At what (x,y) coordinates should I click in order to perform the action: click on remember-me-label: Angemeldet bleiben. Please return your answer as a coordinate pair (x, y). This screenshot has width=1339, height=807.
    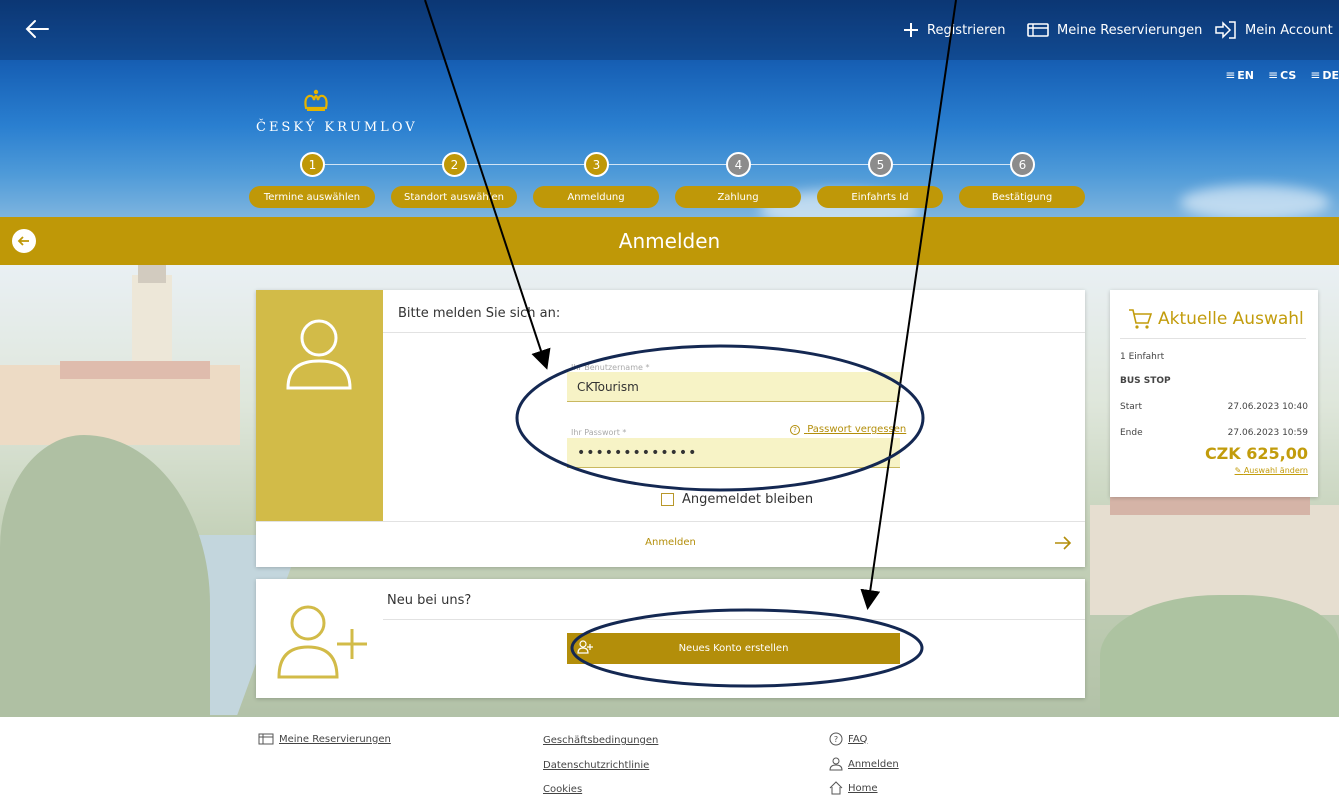
    Looking at the image, I should click on (748, 499).